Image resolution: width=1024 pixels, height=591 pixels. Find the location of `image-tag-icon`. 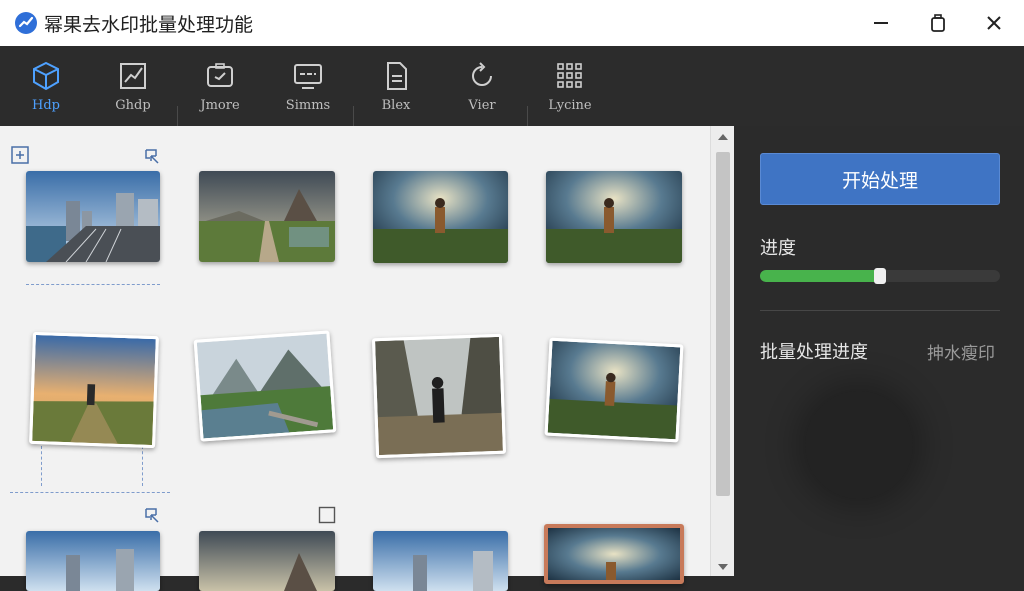

image-tag-icon is located at coordinates (220, 75).